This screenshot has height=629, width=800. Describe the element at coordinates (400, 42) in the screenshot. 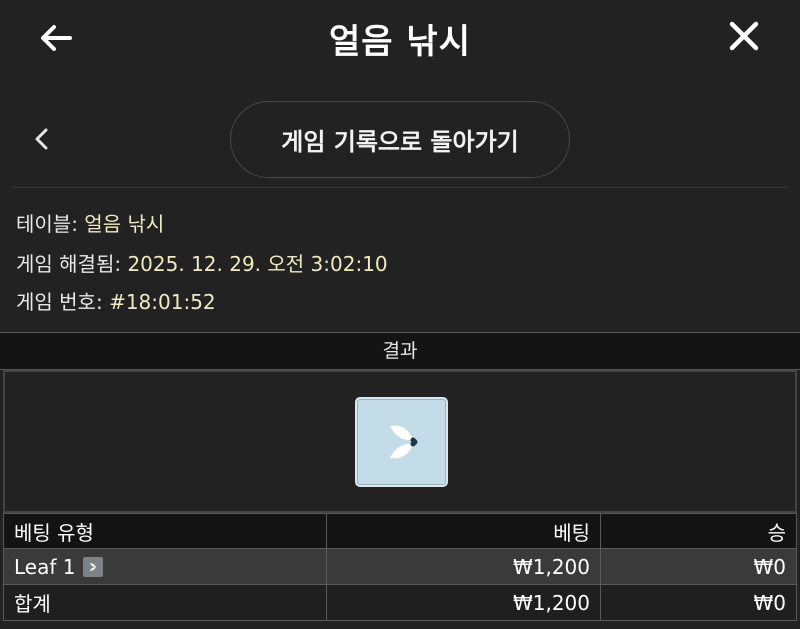

I see `page-title: 얼음 낚시` at that location.